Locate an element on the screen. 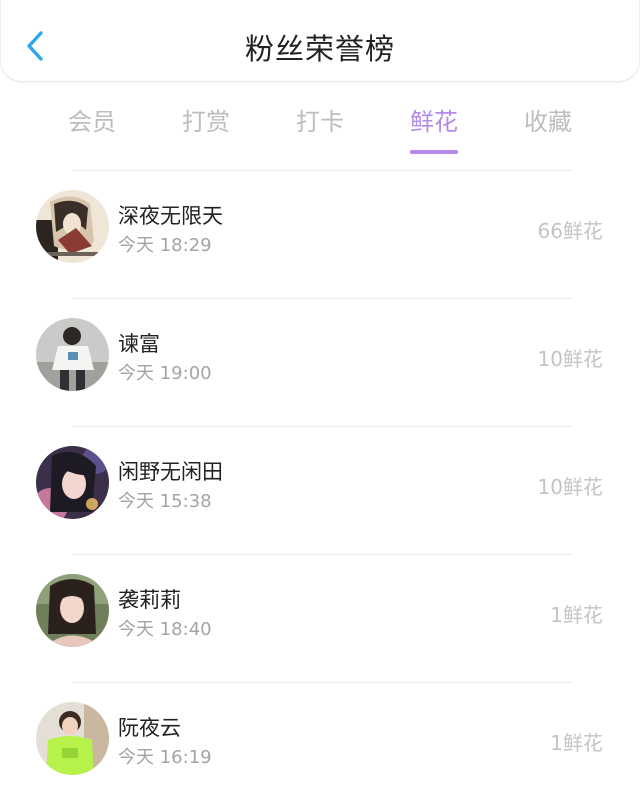 Image resolution: width=640 pixels, height=810 pixels. fan-time: 今天 15:38 is located at coordinates (165, 501).